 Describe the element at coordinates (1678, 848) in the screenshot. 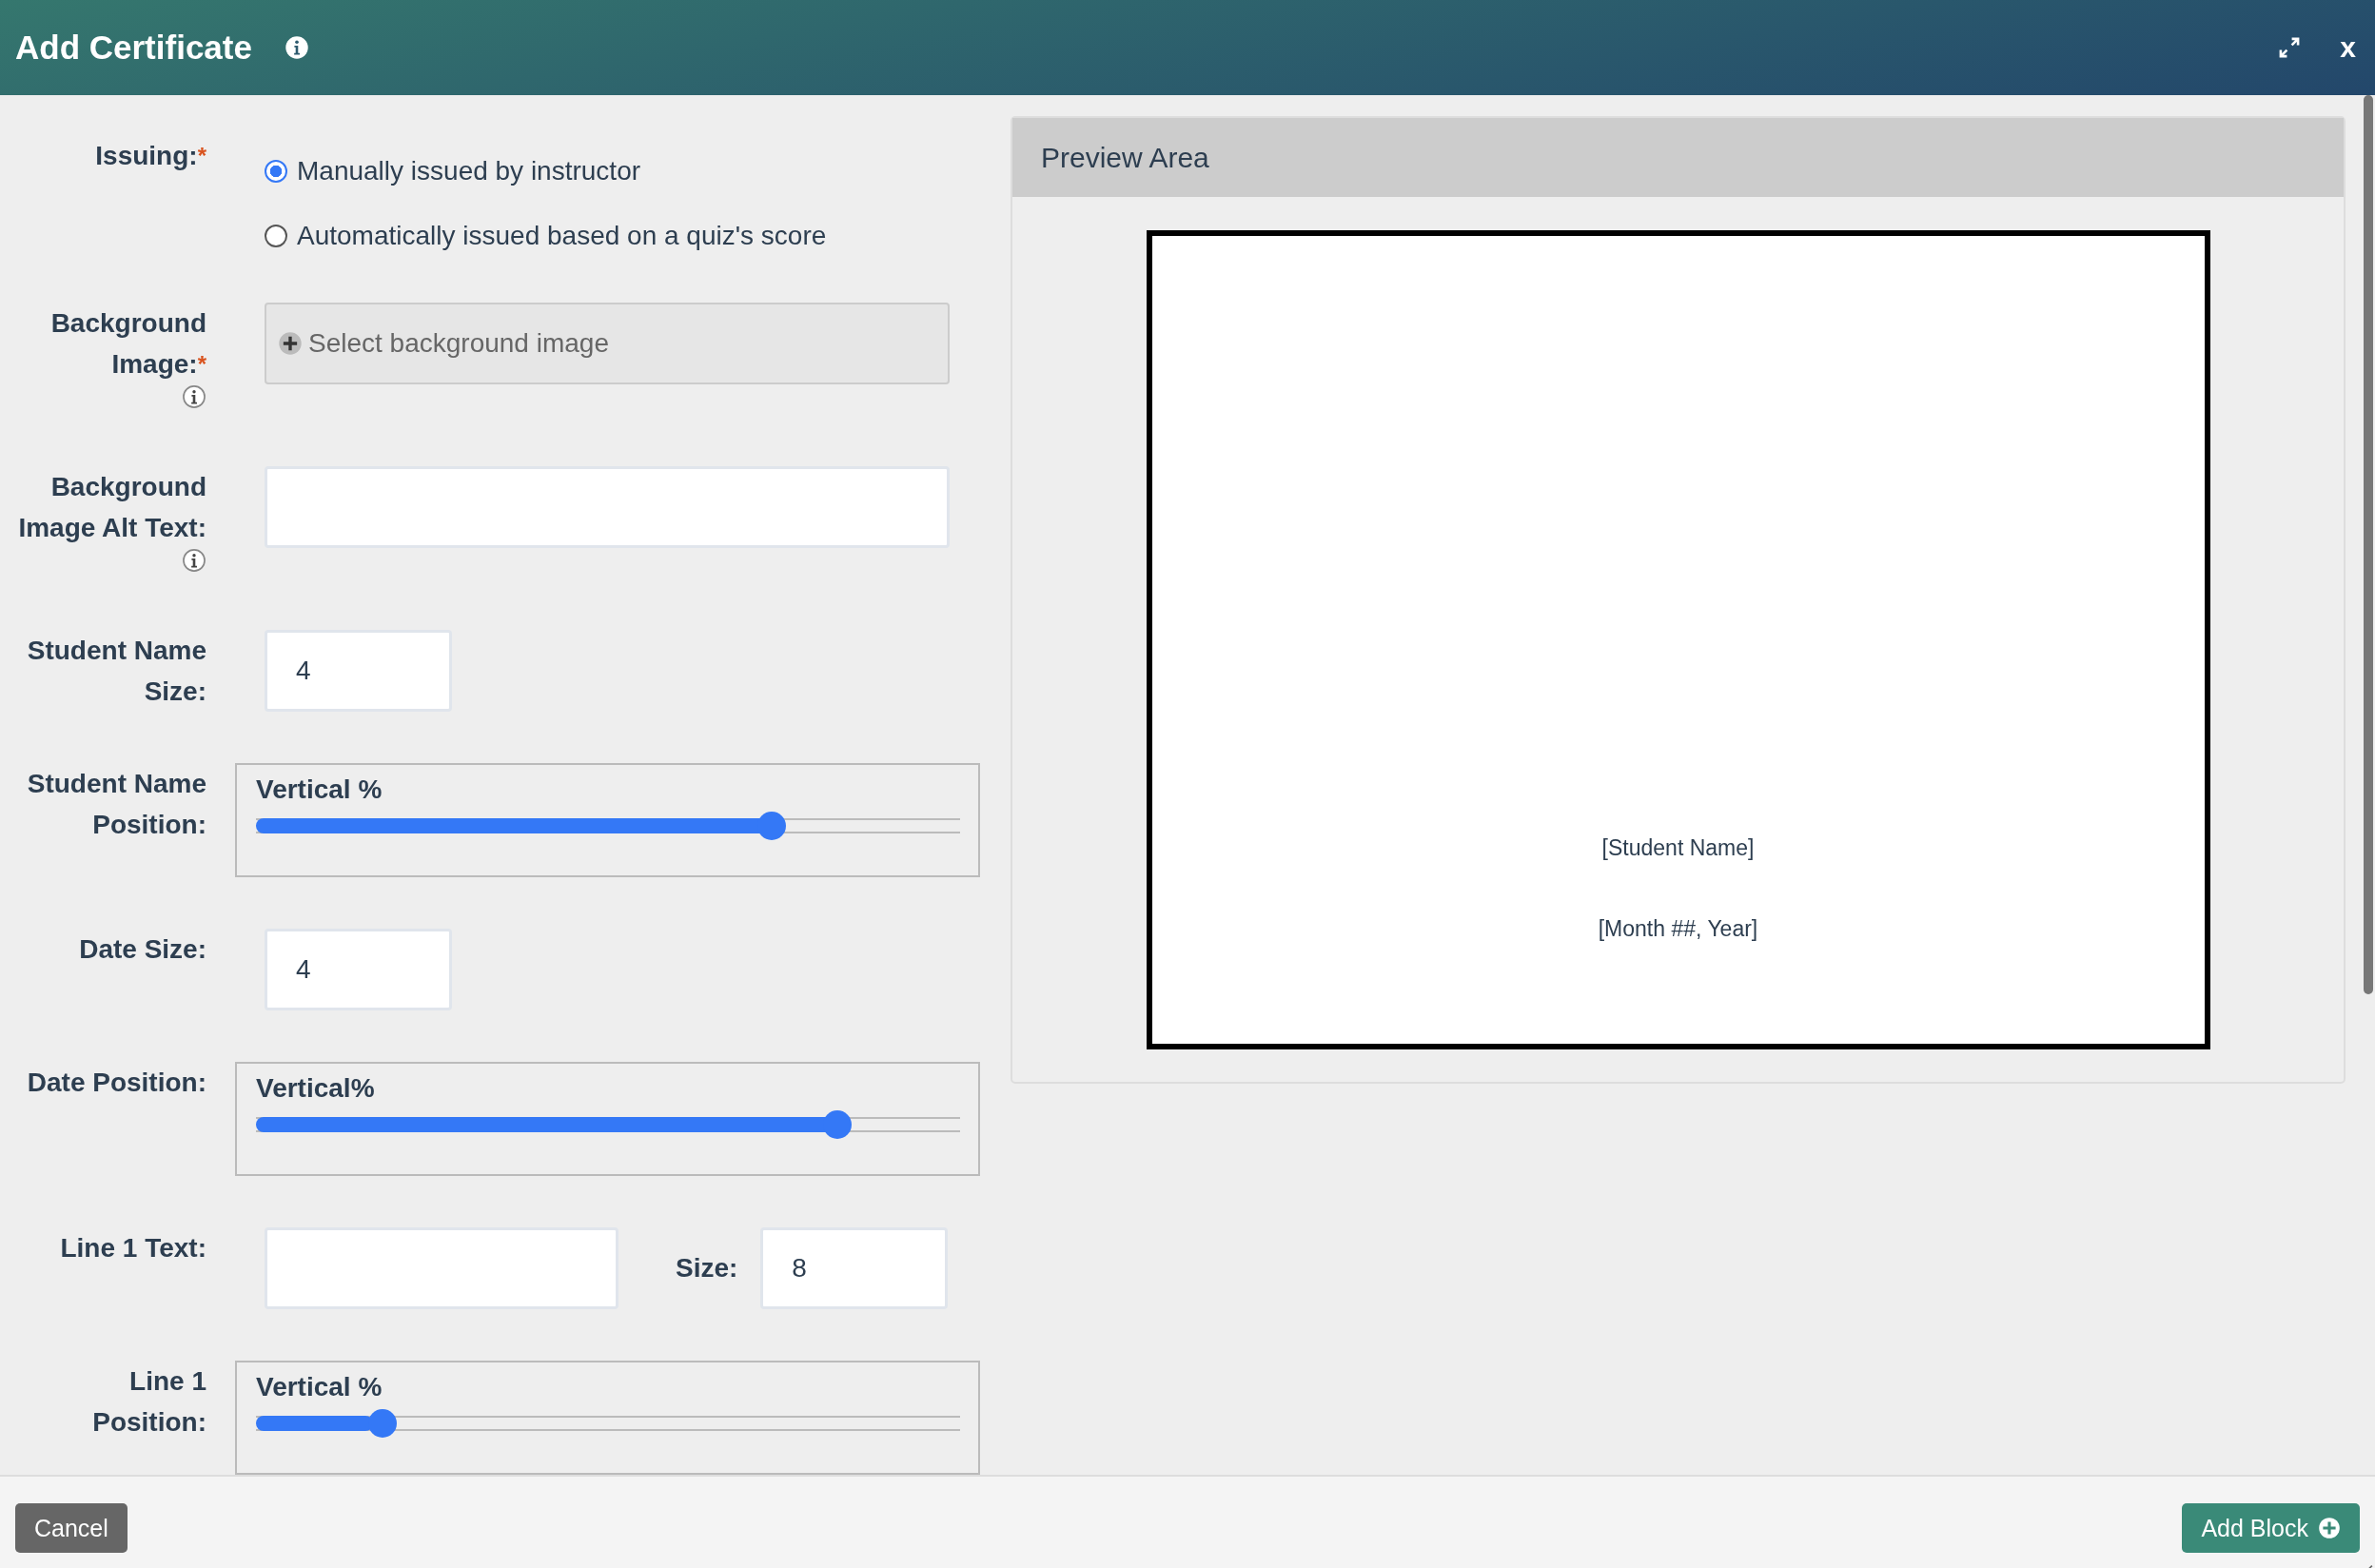

I see `certificate-text: [Student Name]` at that location.